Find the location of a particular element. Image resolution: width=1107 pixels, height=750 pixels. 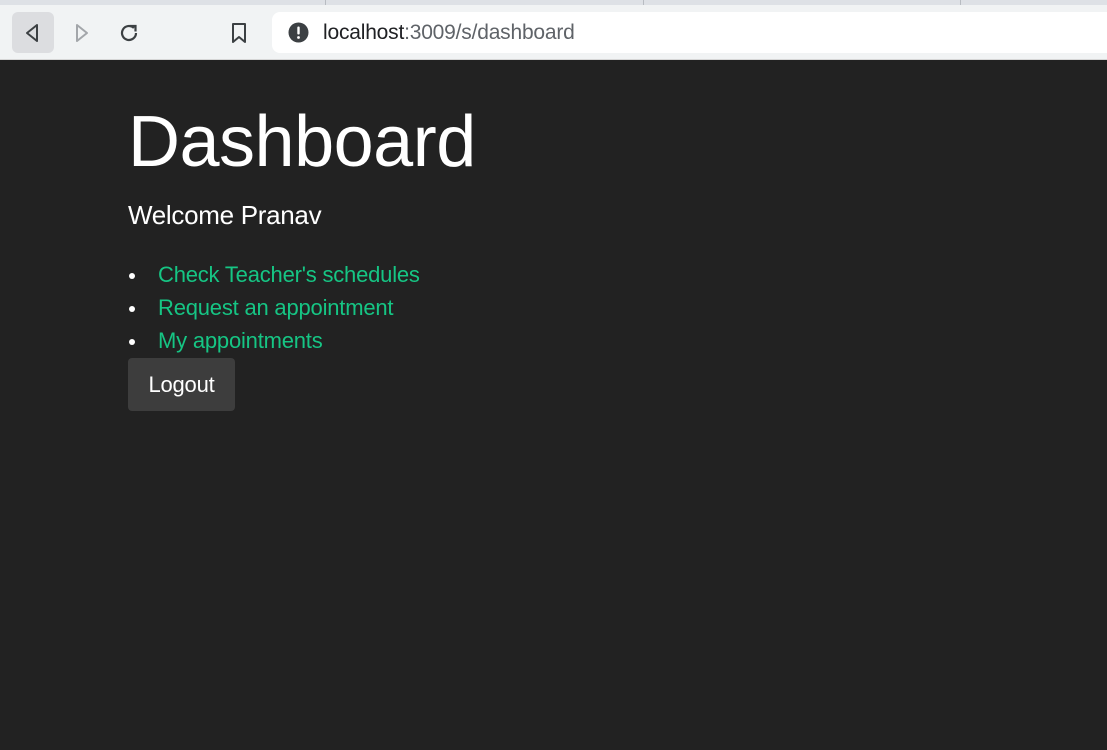

bookmark-icon is located at coordinates (239, 32).